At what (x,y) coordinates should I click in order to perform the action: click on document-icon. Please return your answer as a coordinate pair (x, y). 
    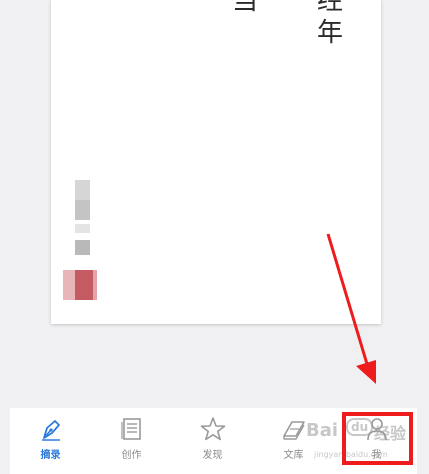
    Looking at the image, I should click on (130, 429).